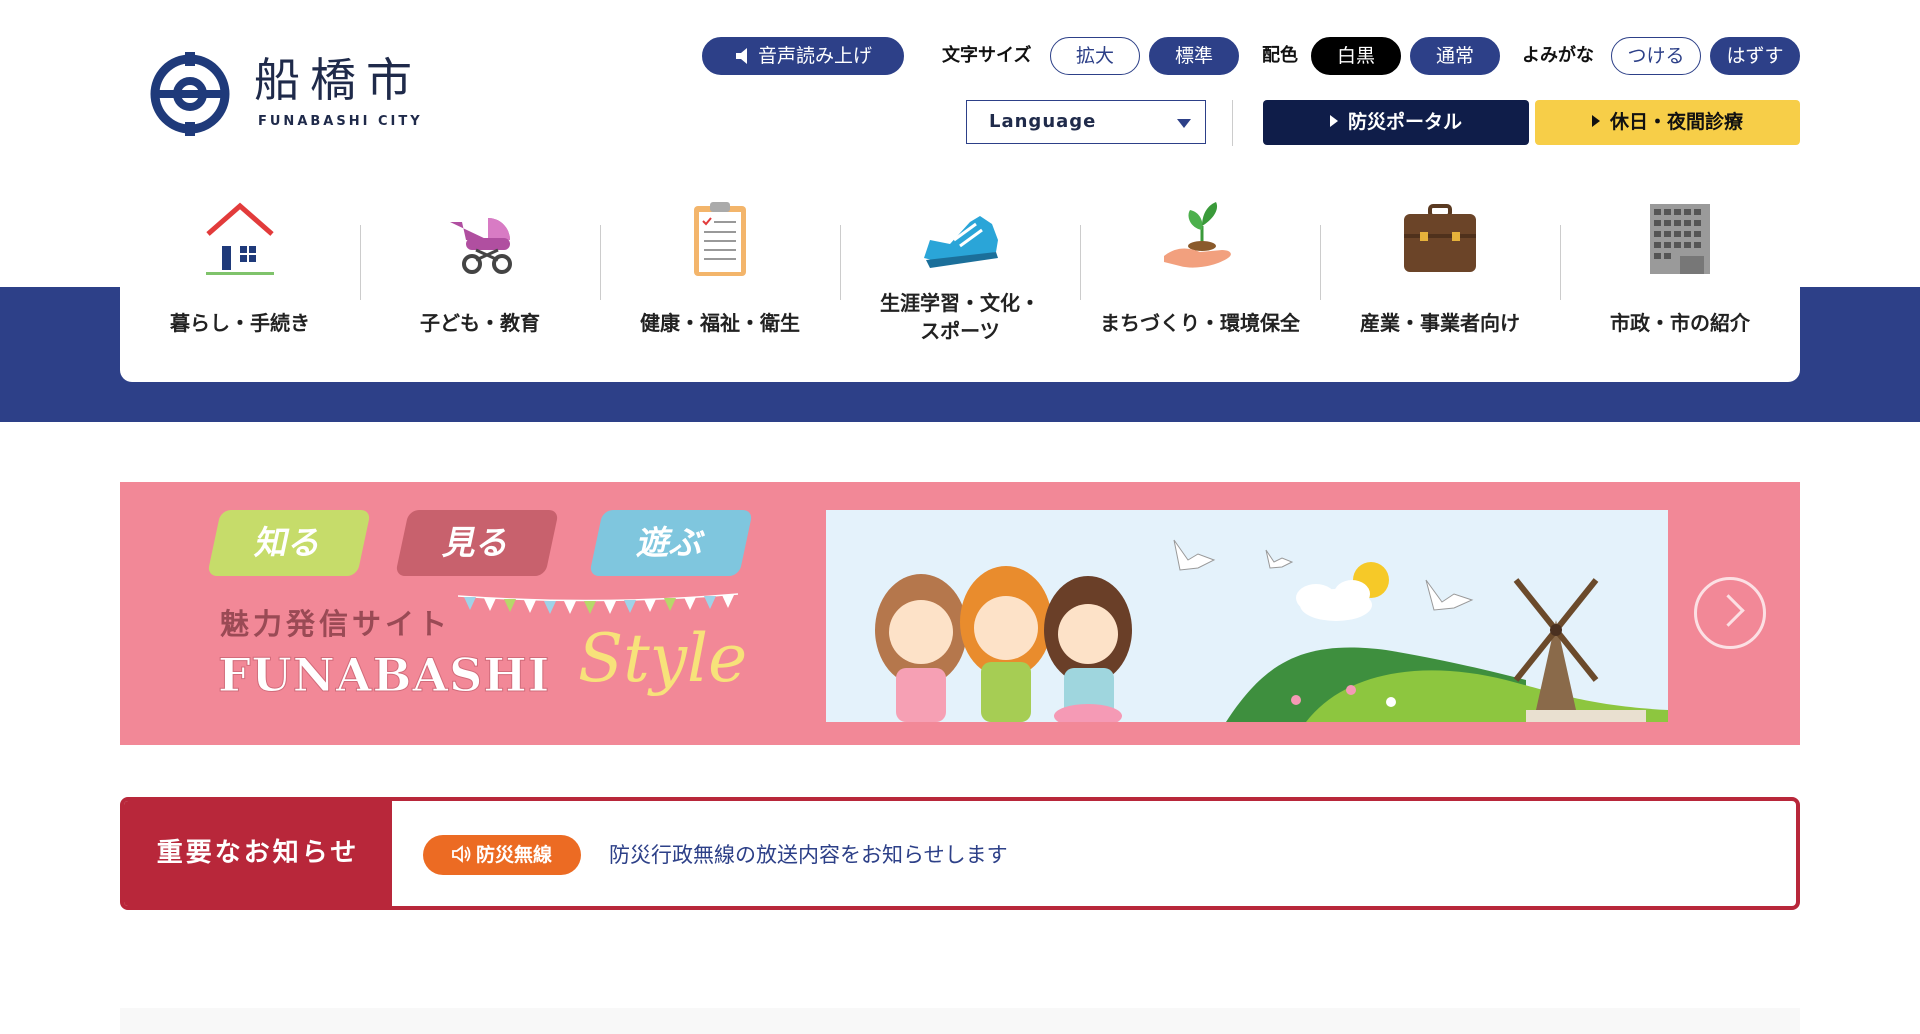  Describe the element at coordinates (1440, 276) in the screenshot. I see `nav-item-industry: 産業・事業者向け` at that location.